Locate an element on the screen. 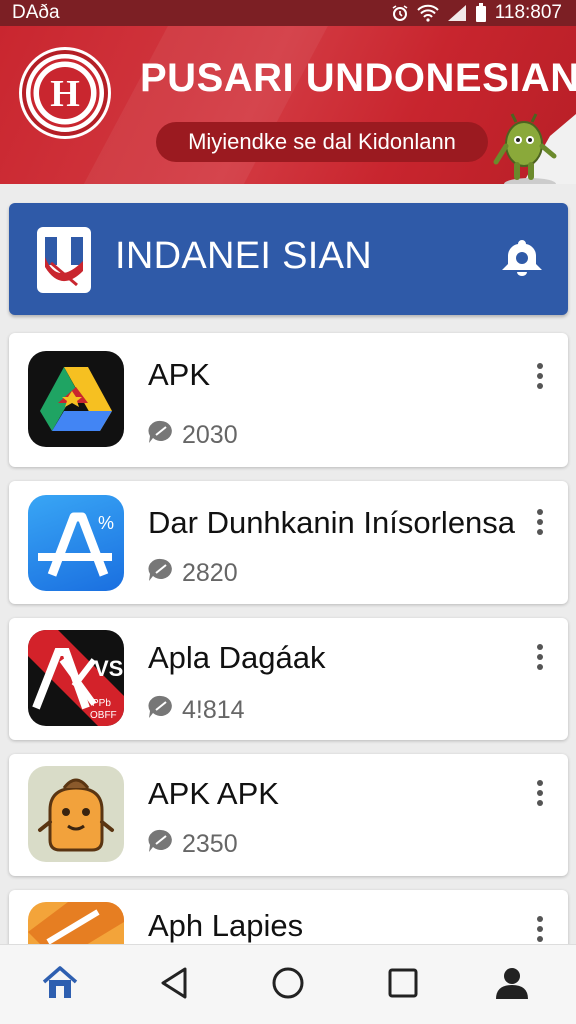  home-icon is located at coordinates (60, 985).